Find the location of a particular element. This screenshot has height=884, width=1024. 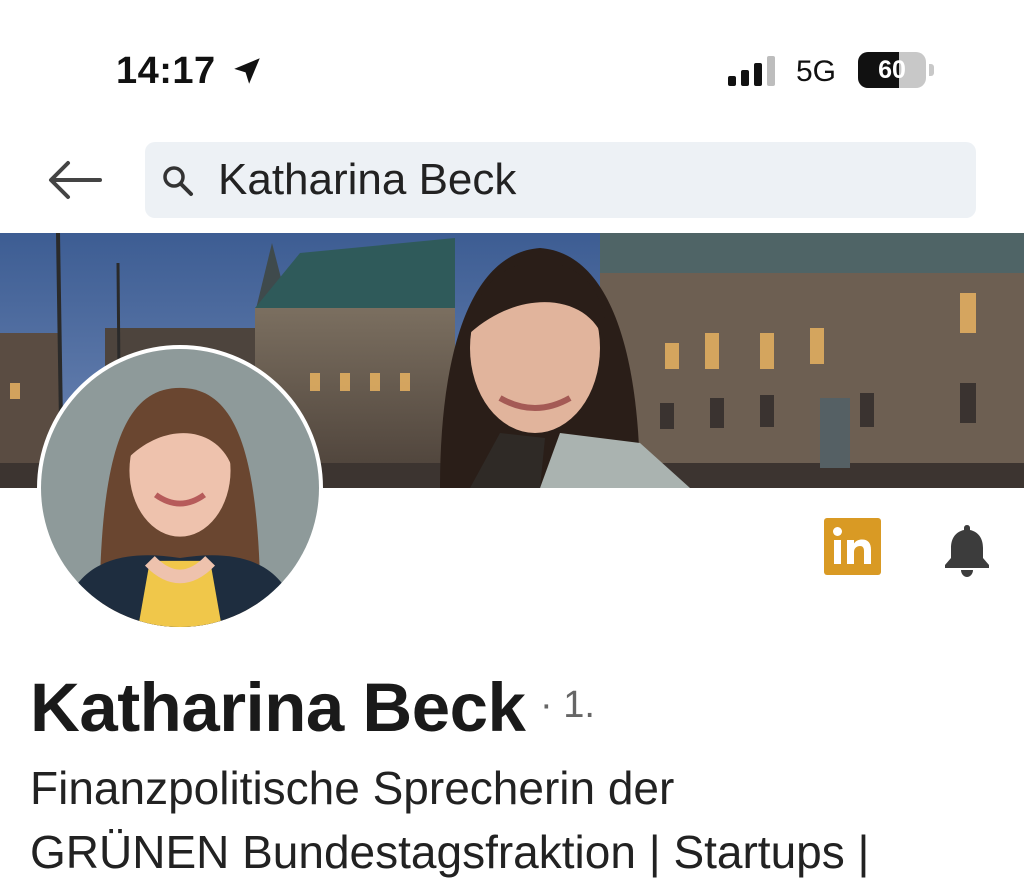

headline-line-2: GRÜNEN Bundestagsfraktion | Startups | is located at coordinates (450, 852).